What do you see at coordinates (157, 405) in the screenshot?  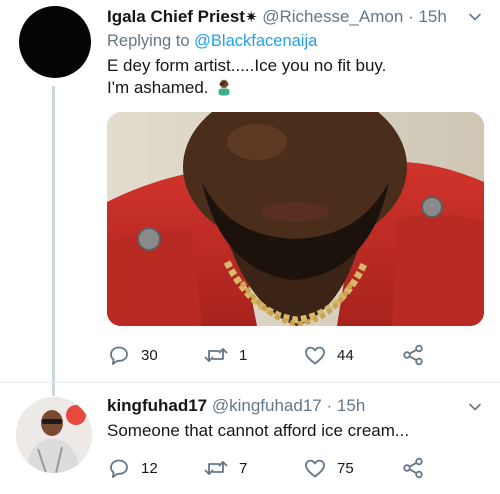 I see `display-name: kingfuhad17` at bounding box center [157, 405].